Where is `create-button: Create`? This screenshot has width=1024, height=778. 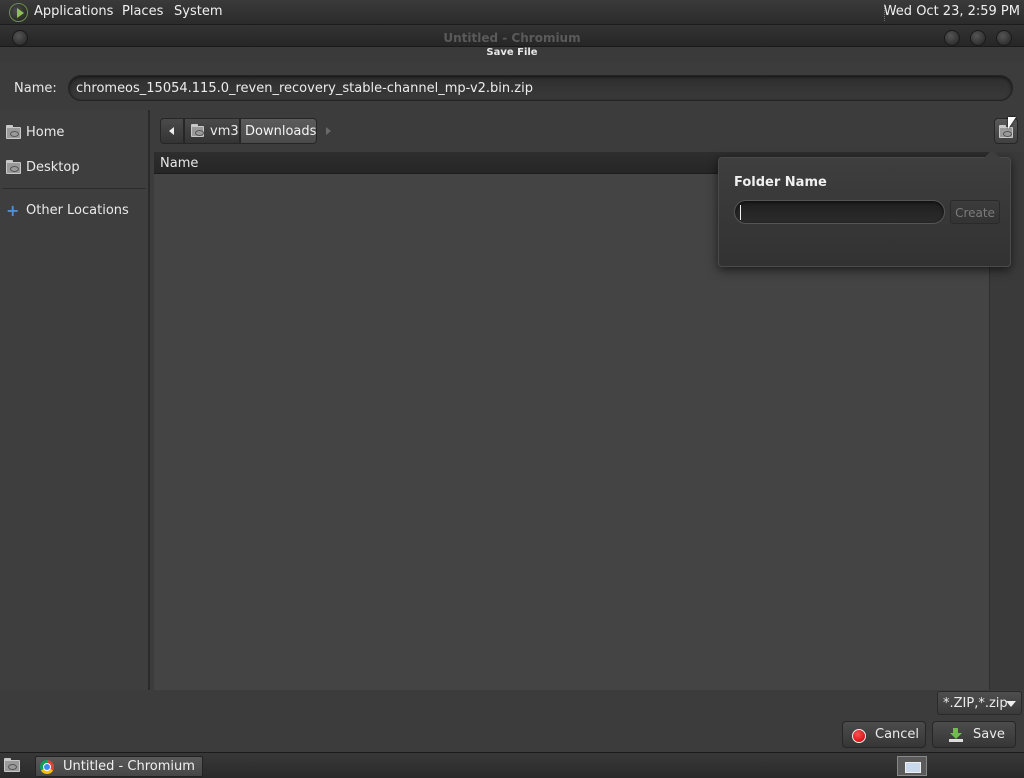 create-button: Create is located at coordinates (975, 212).